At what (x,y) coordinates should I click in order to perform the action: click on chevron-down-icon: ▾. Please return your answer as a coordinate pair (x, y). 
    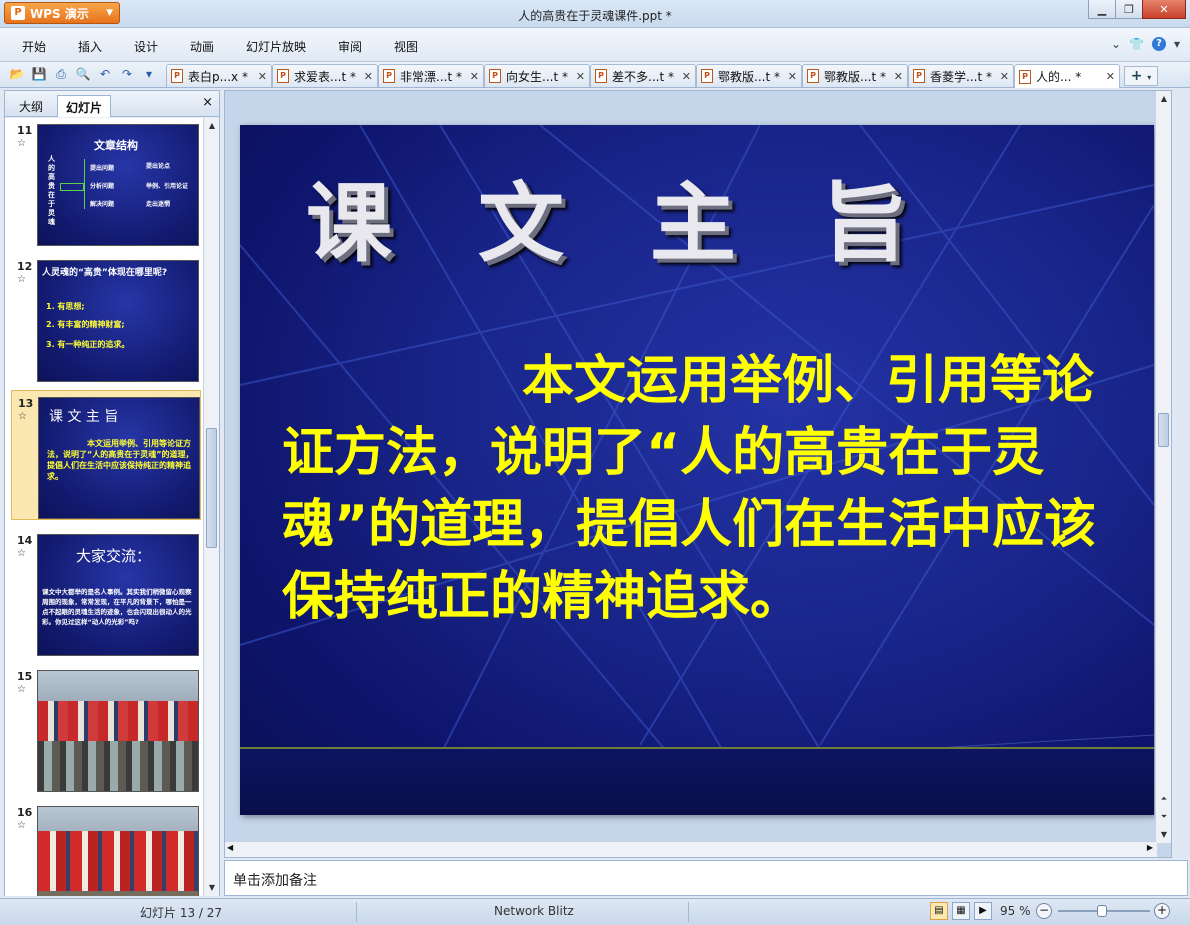
    Looking at the image, I should click on (1177, 44).